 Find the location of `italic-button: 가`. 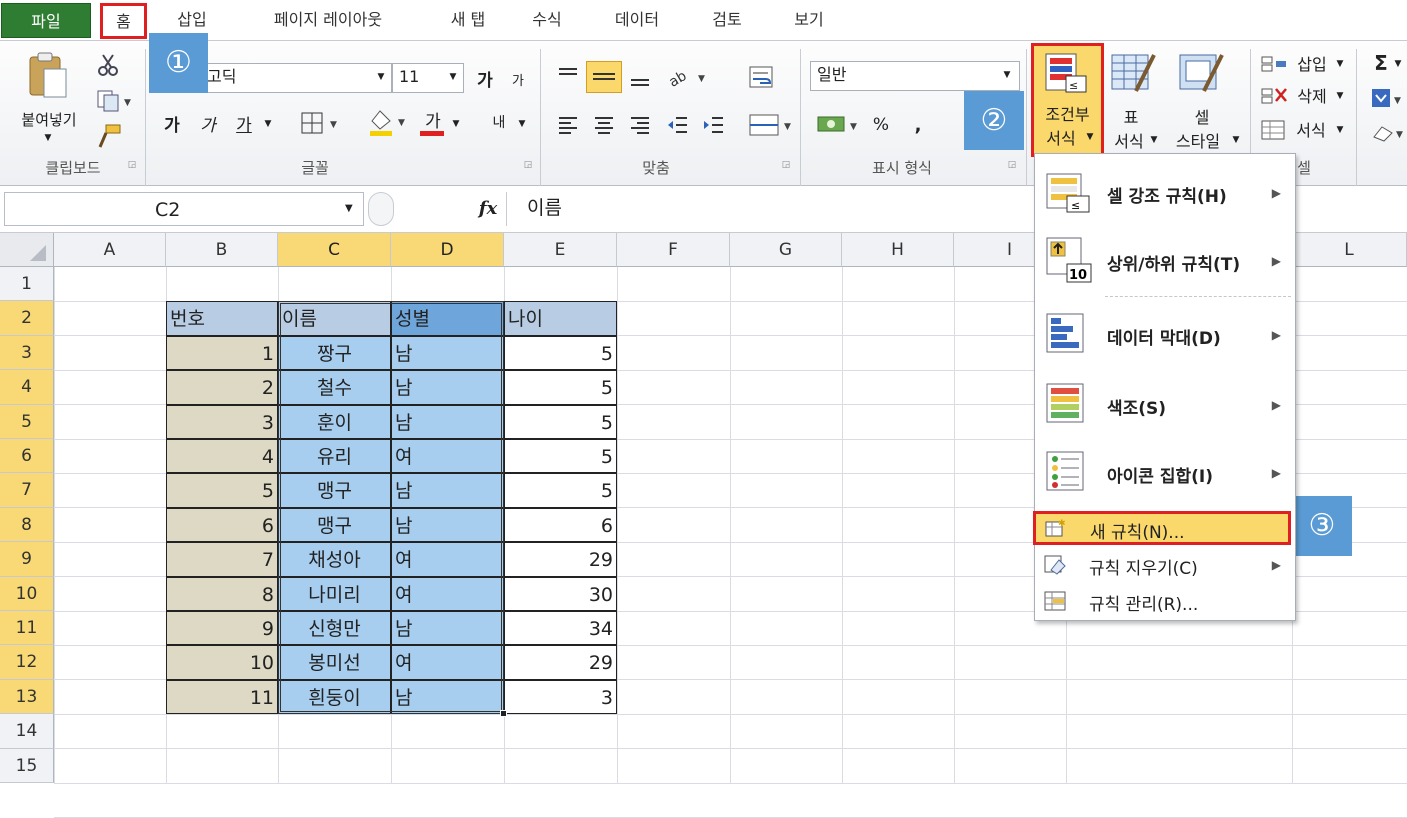

italic-button: 가 is located at coordinates (208, 123).